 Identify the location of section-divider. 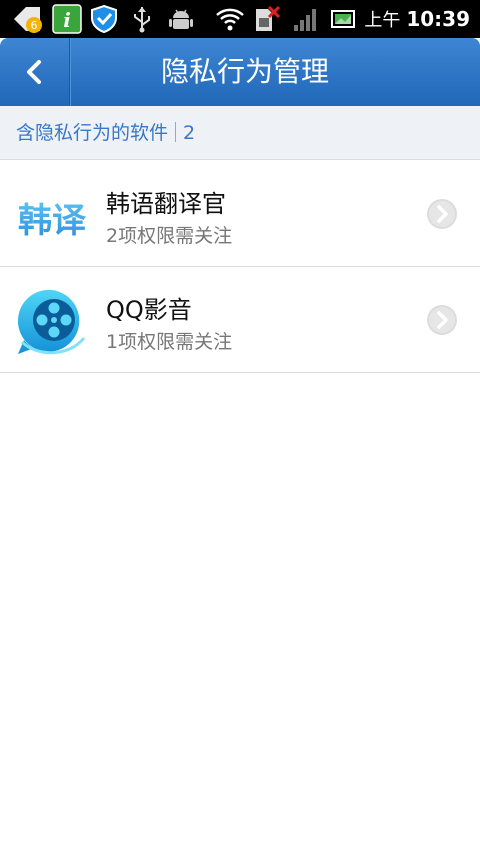
(176, 132).